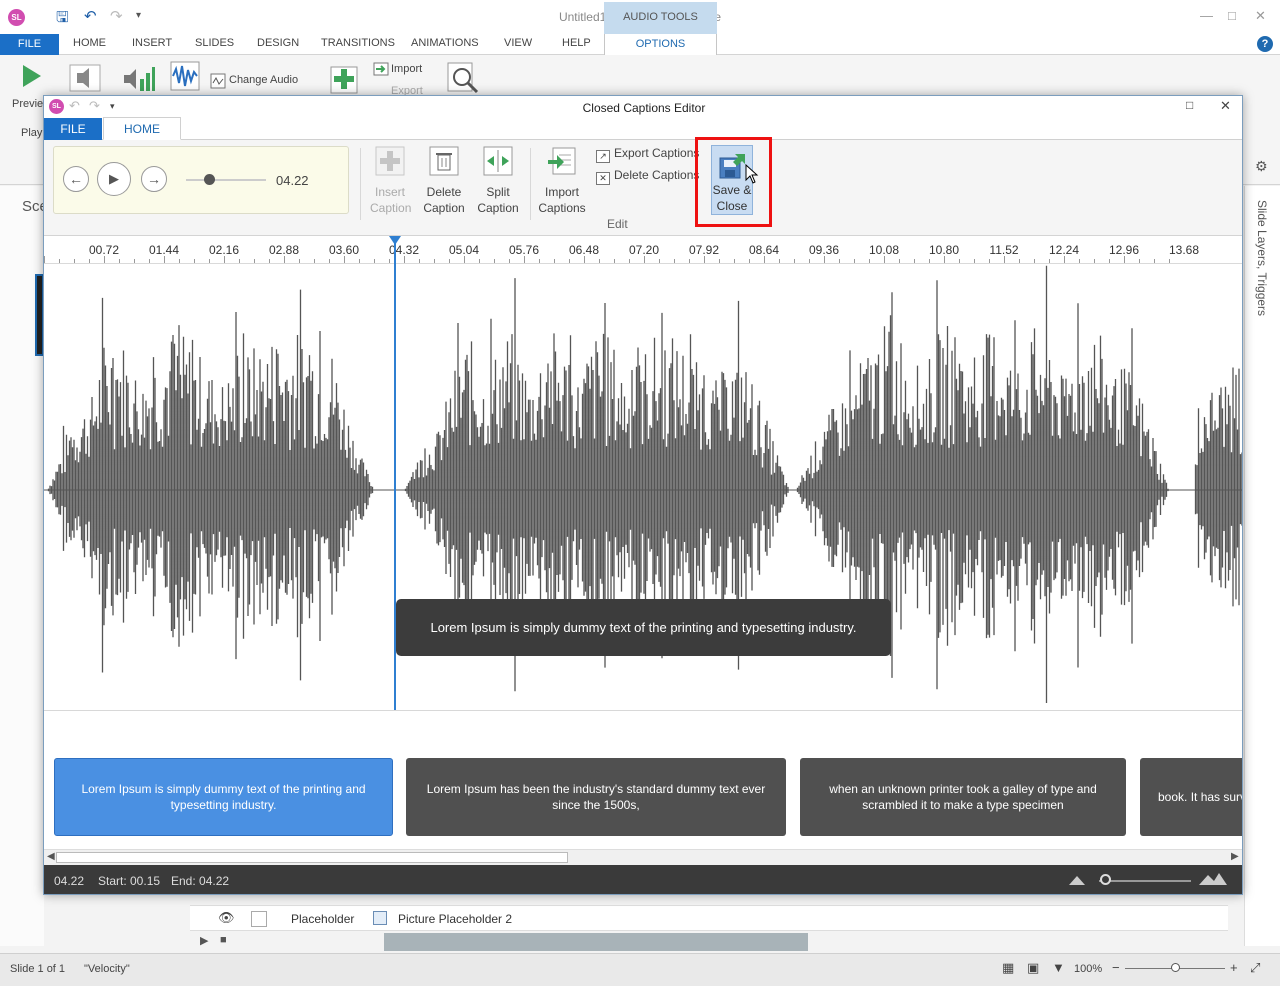 The image size is (1280, 986). Describe the element at coordinates (660, 45) in the screenshot. I see `tab-options: OPTIONS` at that location.